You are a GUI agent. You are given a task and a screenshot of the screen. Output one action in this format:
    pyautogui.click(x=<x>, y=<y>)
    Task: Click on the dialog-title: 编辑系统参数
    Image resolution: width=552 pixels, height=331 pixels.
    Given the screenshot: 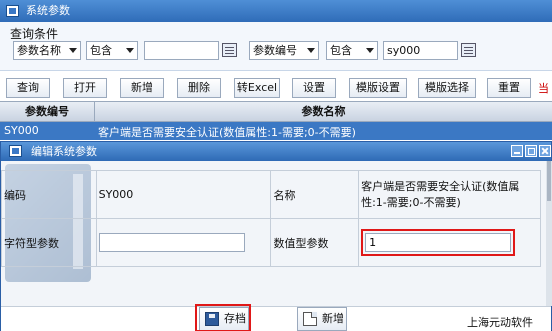 What is the action you would take?
    pyautogui.click(x=64, y=151)
    